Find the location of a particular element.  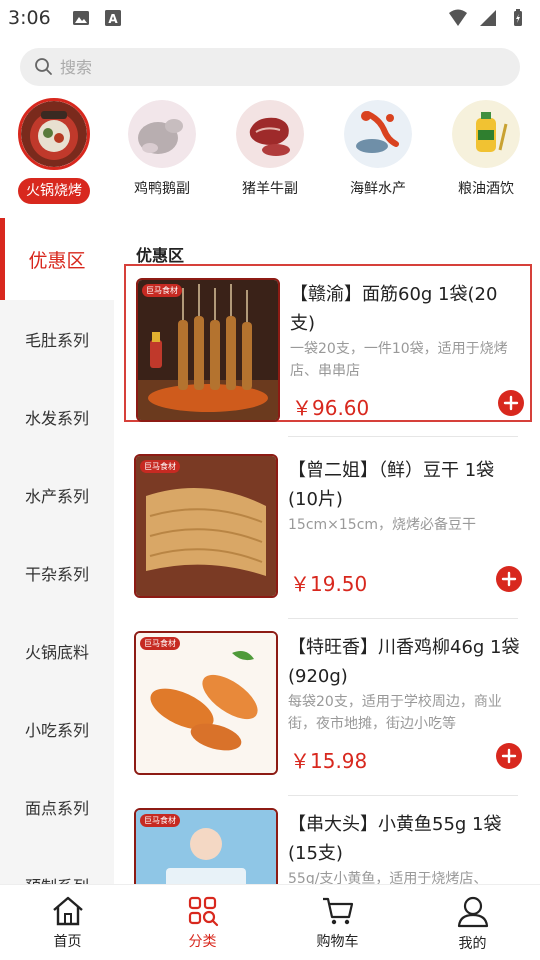

oil-icon is located at coordinates (486, 134).